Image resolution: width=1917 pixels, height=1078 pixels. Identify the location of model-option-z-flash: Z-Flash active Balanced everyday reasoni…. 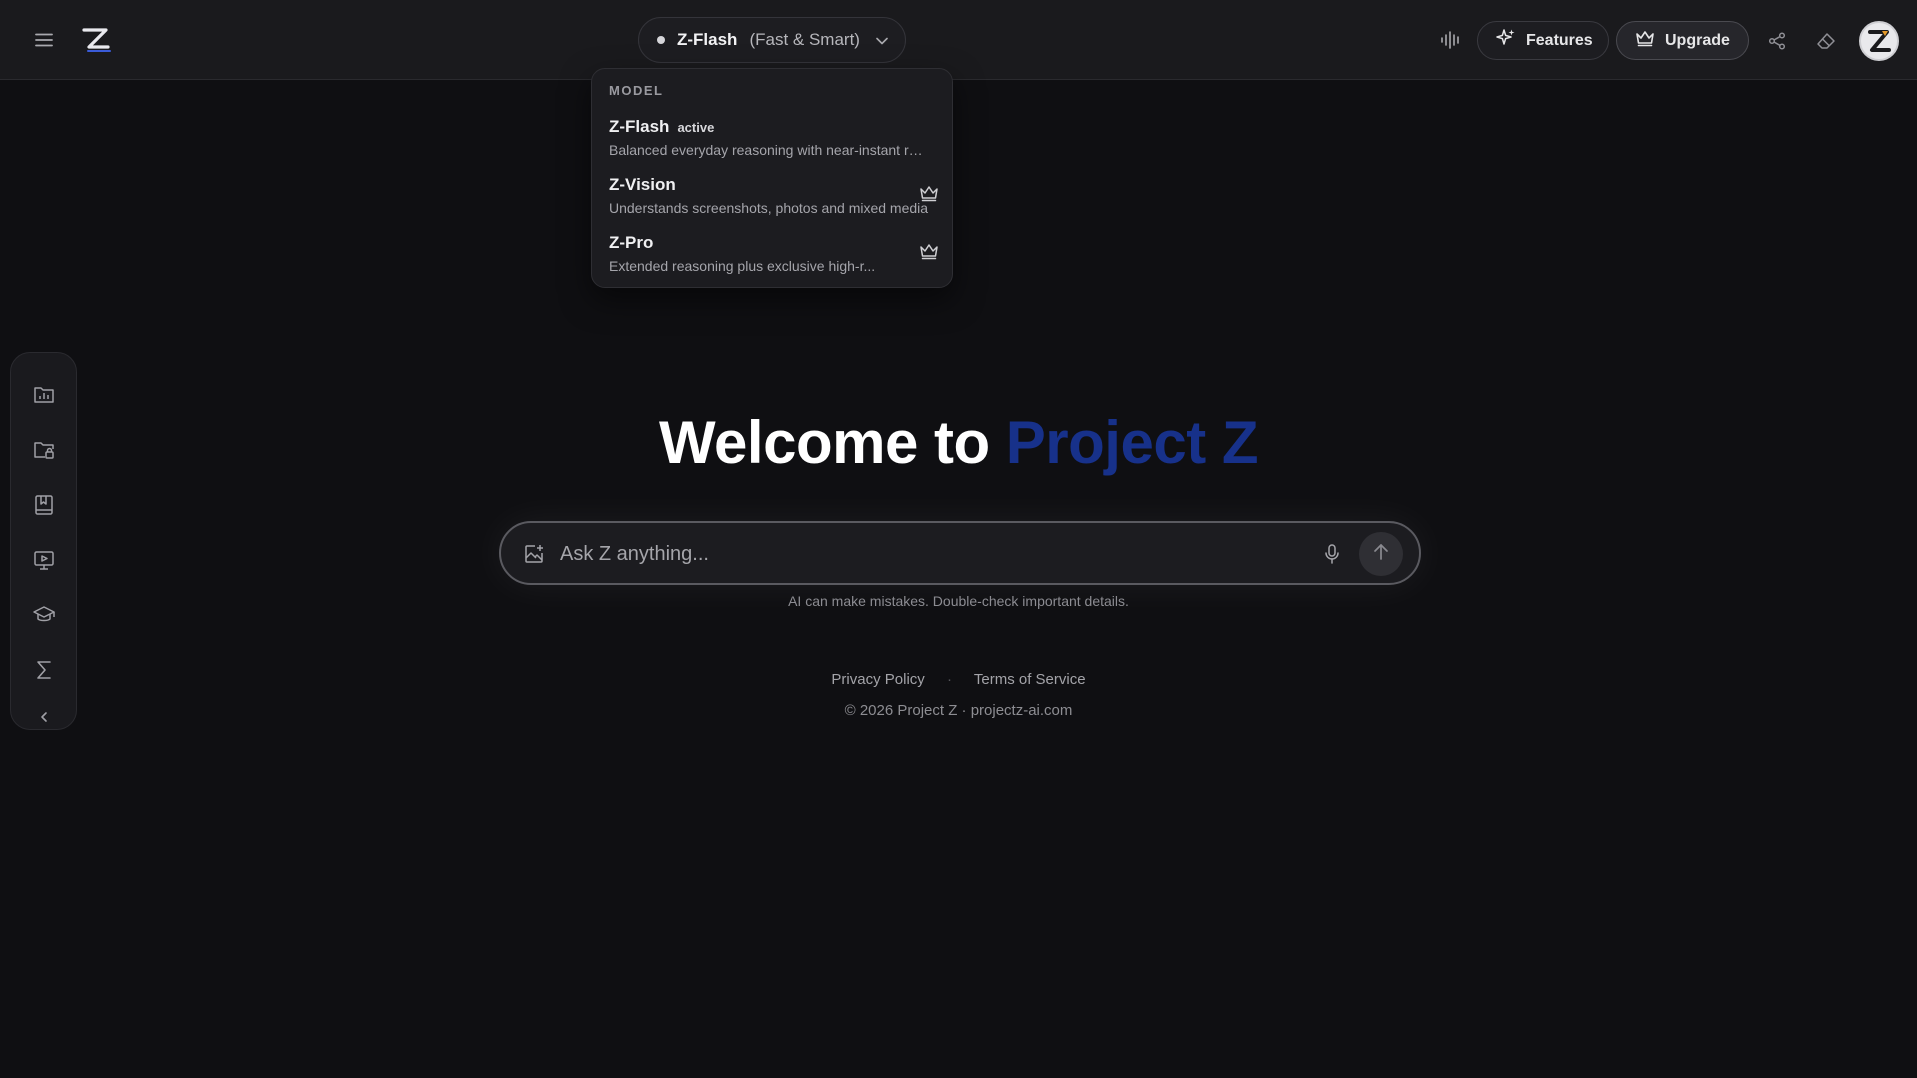
(774, 137).